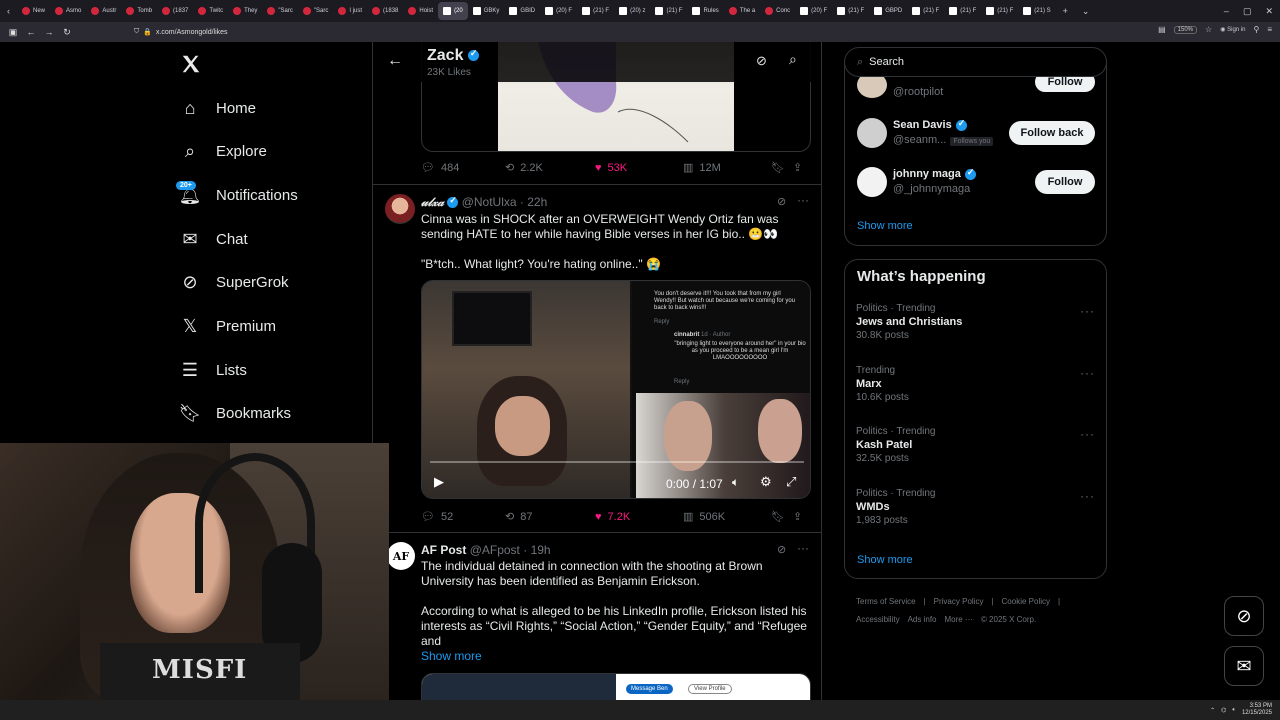 This screenshot has height=720, width=1280. Describe the element at coordinates (49, 32) in the screenshot. I see `forward-icon: →` at that location.